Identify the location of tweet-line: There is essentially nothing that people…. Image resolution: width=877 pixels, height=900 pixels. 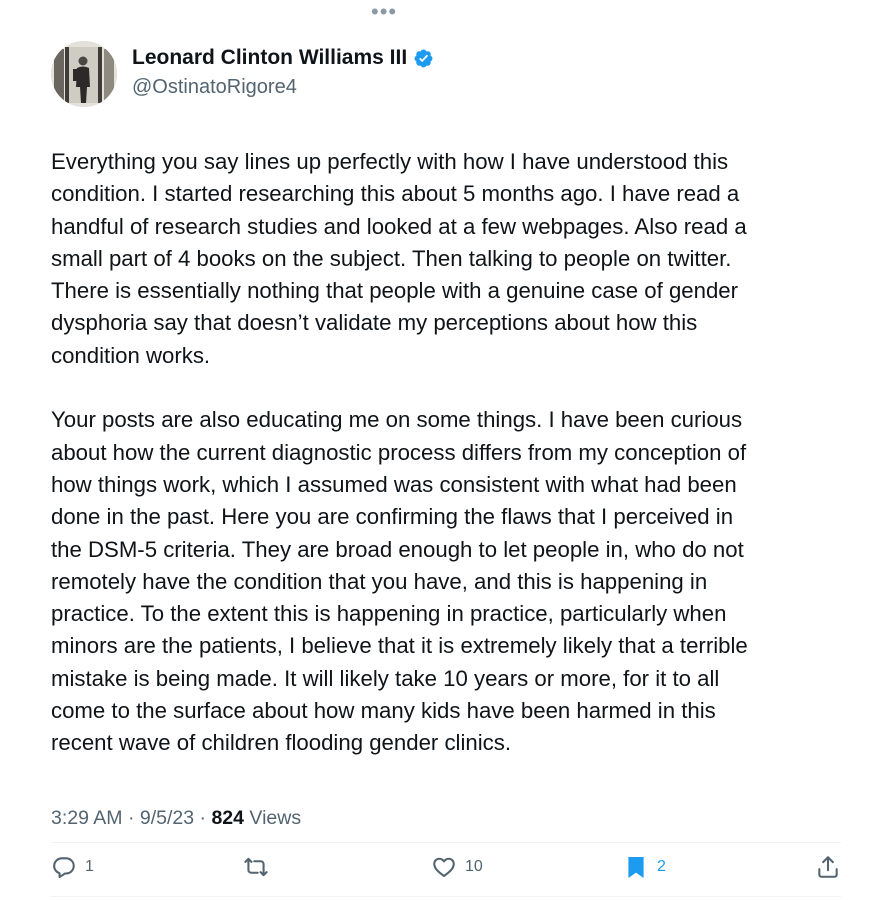
(395, 291).